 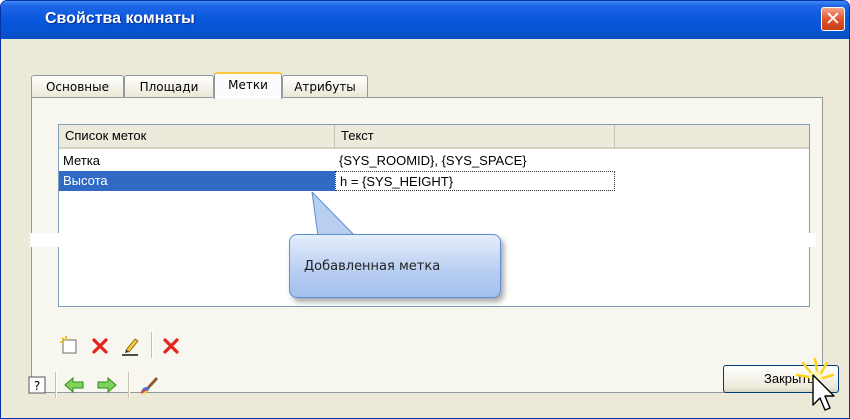 I want to click on tab-main: Основные, so click(x=77, y=86).